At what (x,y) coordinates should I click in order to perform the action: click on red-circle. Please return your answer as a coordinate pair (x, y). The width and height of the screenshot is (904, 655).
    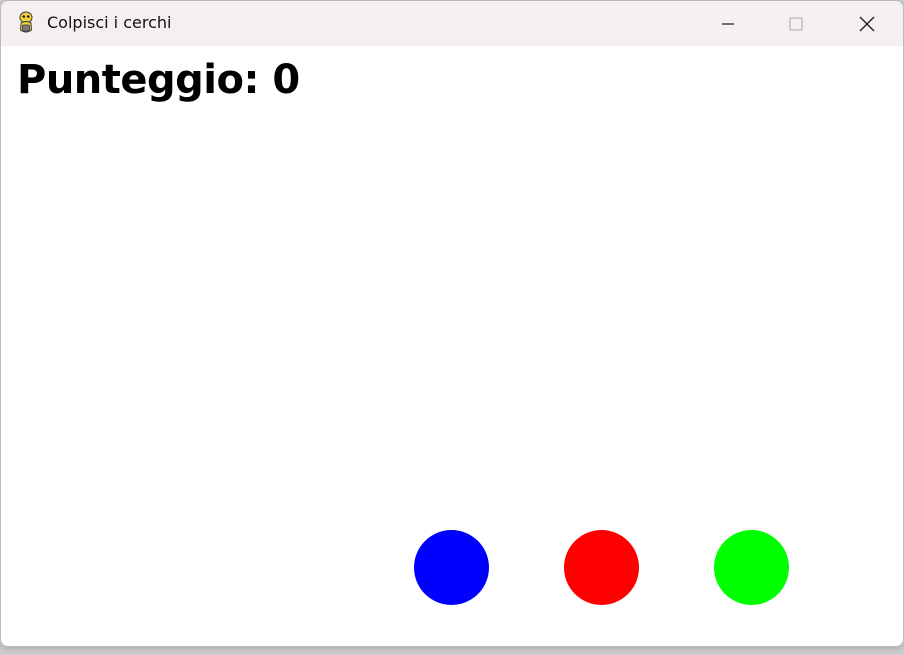
    Looking at the image, I should click on (601, 567).